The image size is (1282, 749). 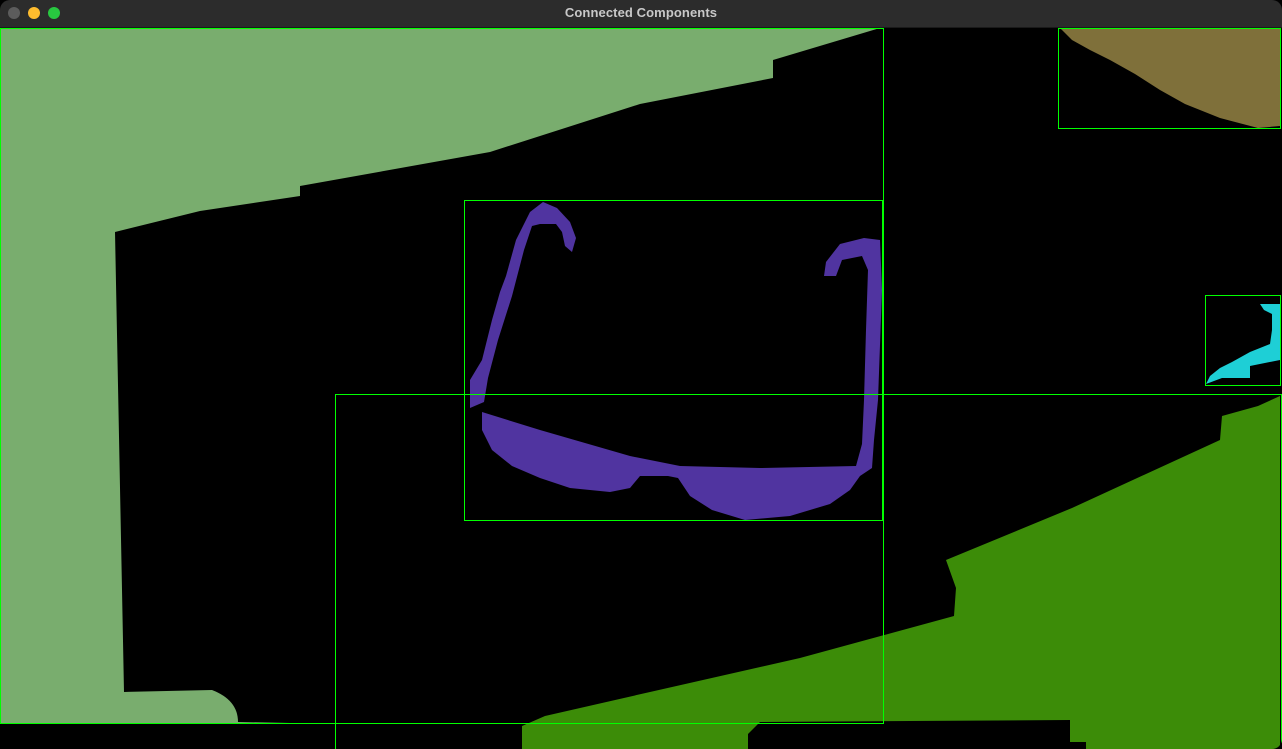 I want to click on window-title: Connected Components, so click(x=641, y=12).